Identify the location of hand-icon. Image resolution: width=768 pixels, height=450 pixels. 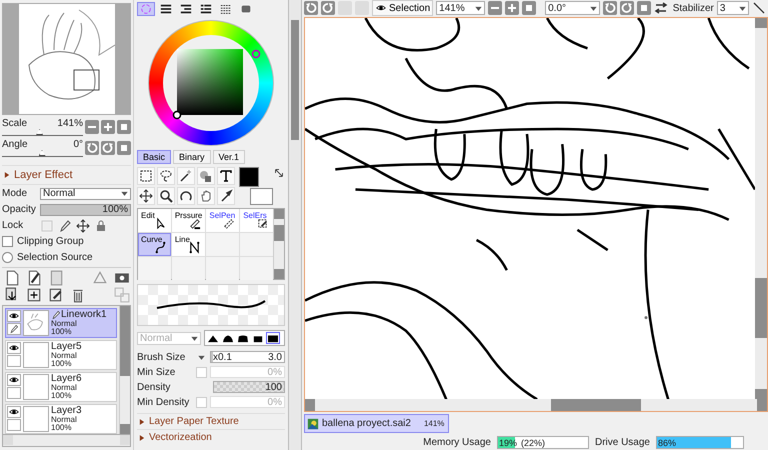
(206, 196).